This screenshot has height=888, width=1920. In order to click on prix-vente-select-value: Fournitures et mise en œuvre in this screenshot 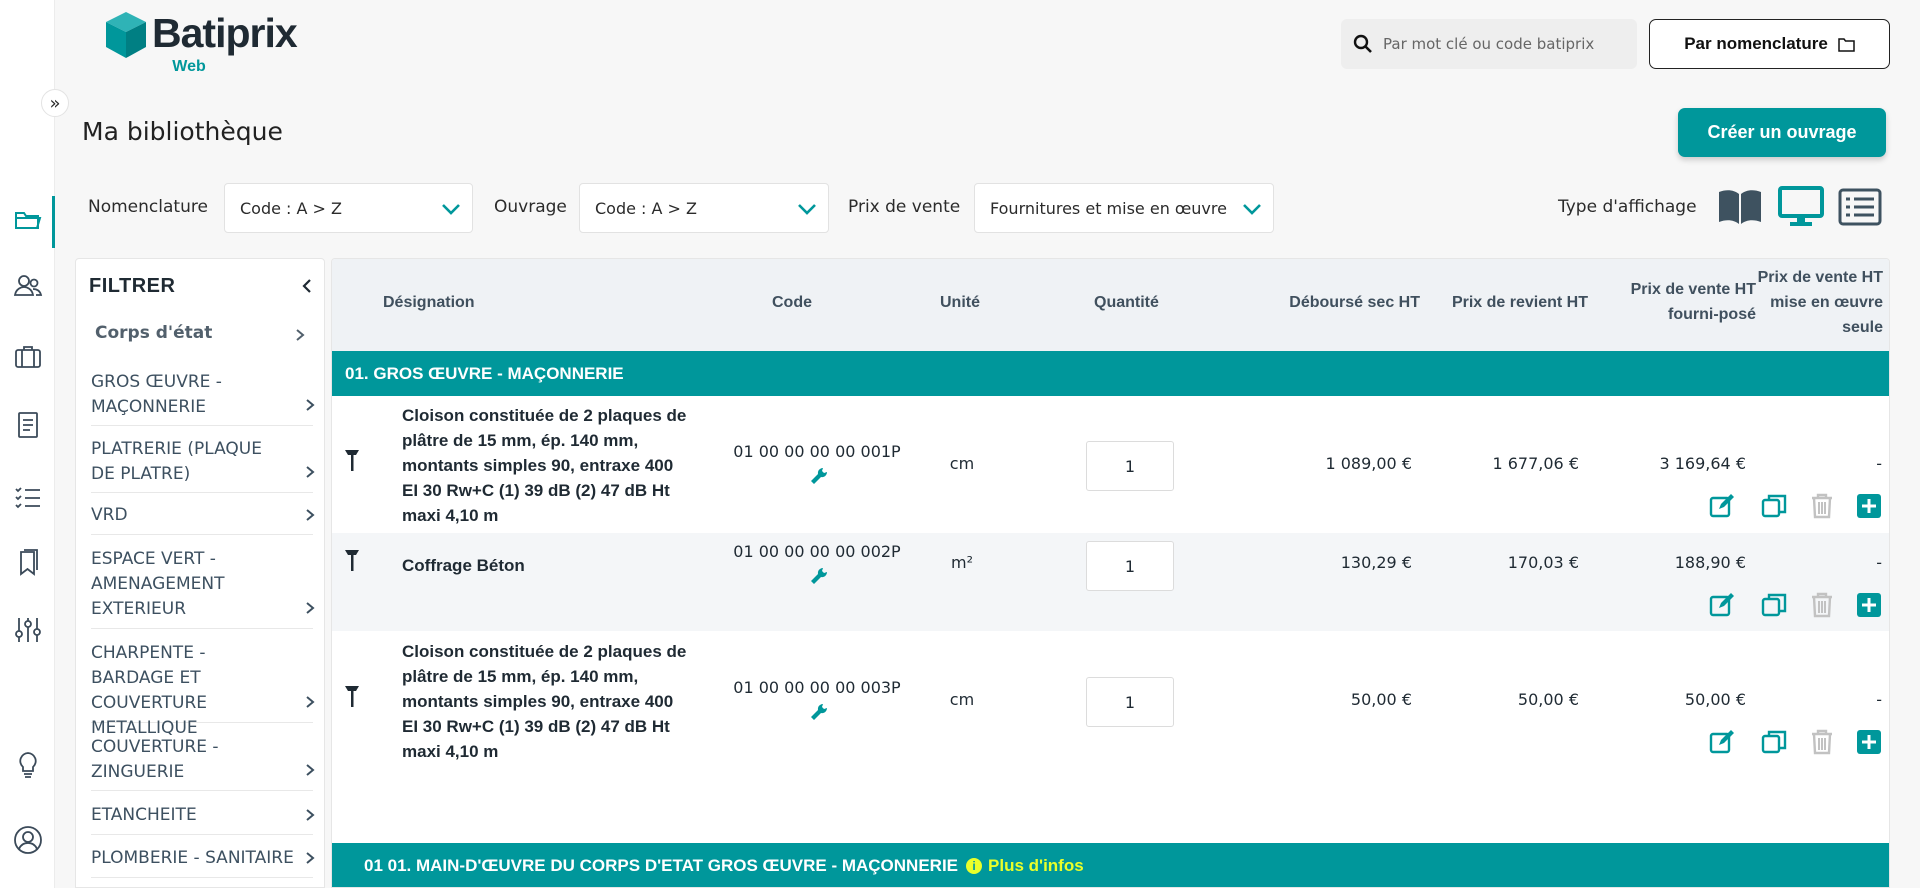, I will do `click(1108, 208)`.